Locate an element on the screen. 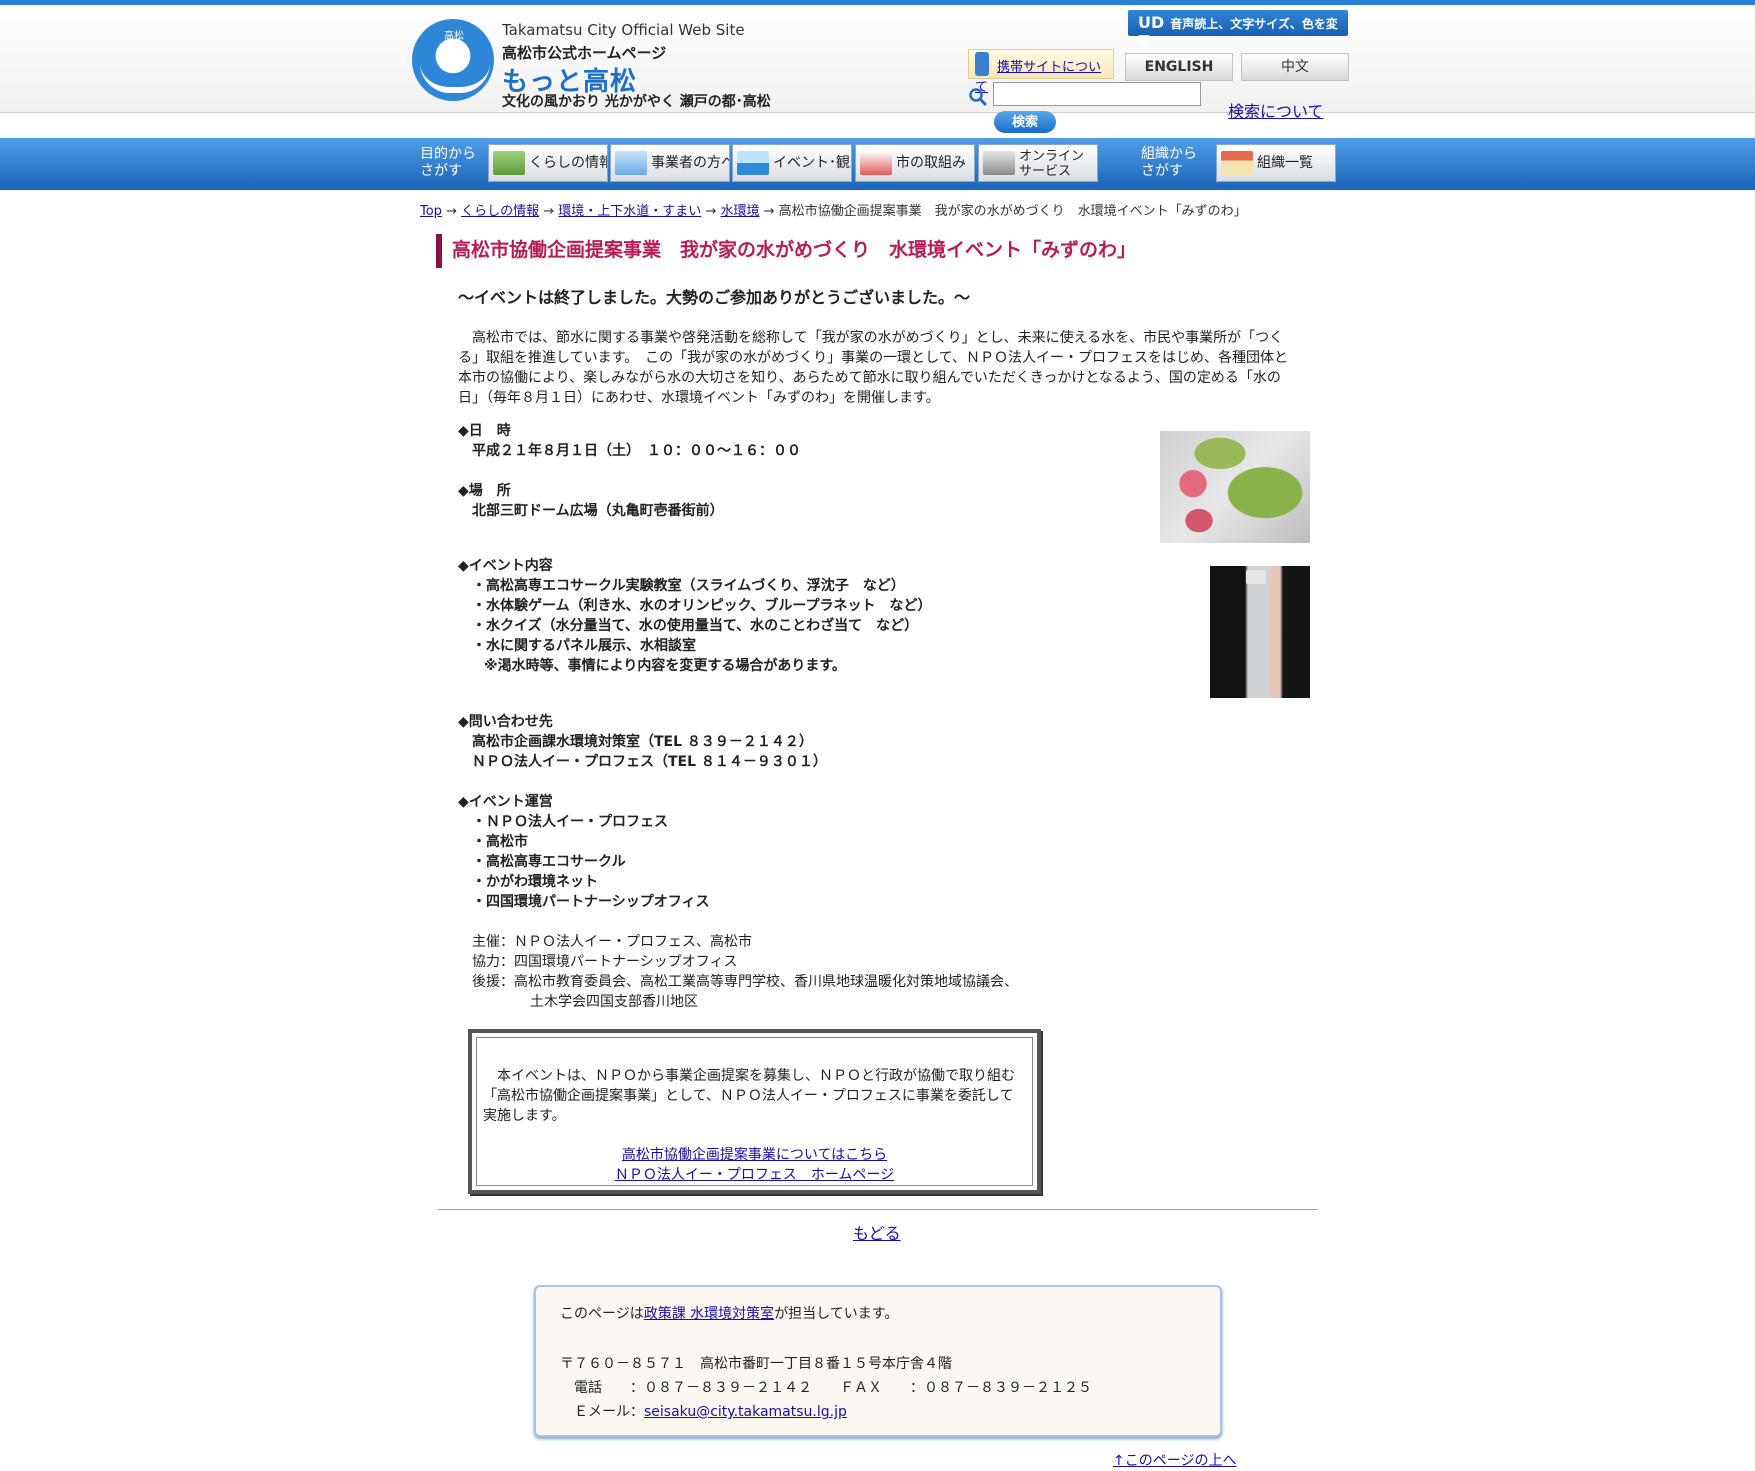 This screenshot has width=1755, height=1471. slime-photo is located at coordinates (1235, 487).